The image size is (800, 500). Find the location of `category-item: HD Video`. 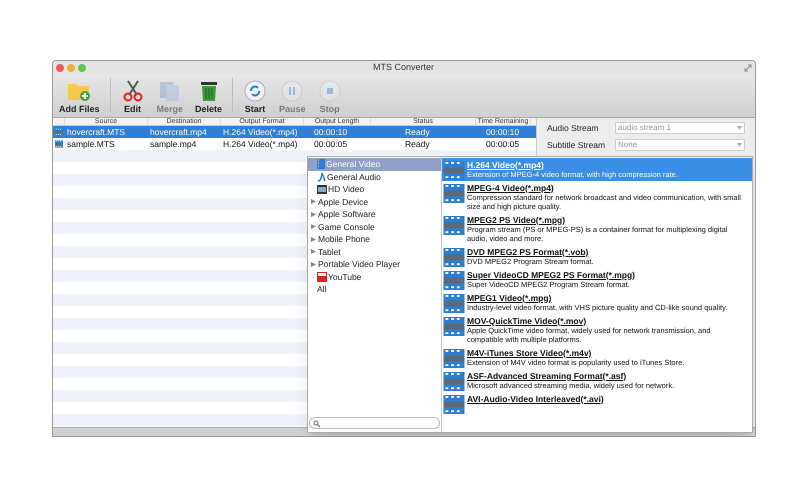

category-item: HD Video is located at coordinates (374, 189).